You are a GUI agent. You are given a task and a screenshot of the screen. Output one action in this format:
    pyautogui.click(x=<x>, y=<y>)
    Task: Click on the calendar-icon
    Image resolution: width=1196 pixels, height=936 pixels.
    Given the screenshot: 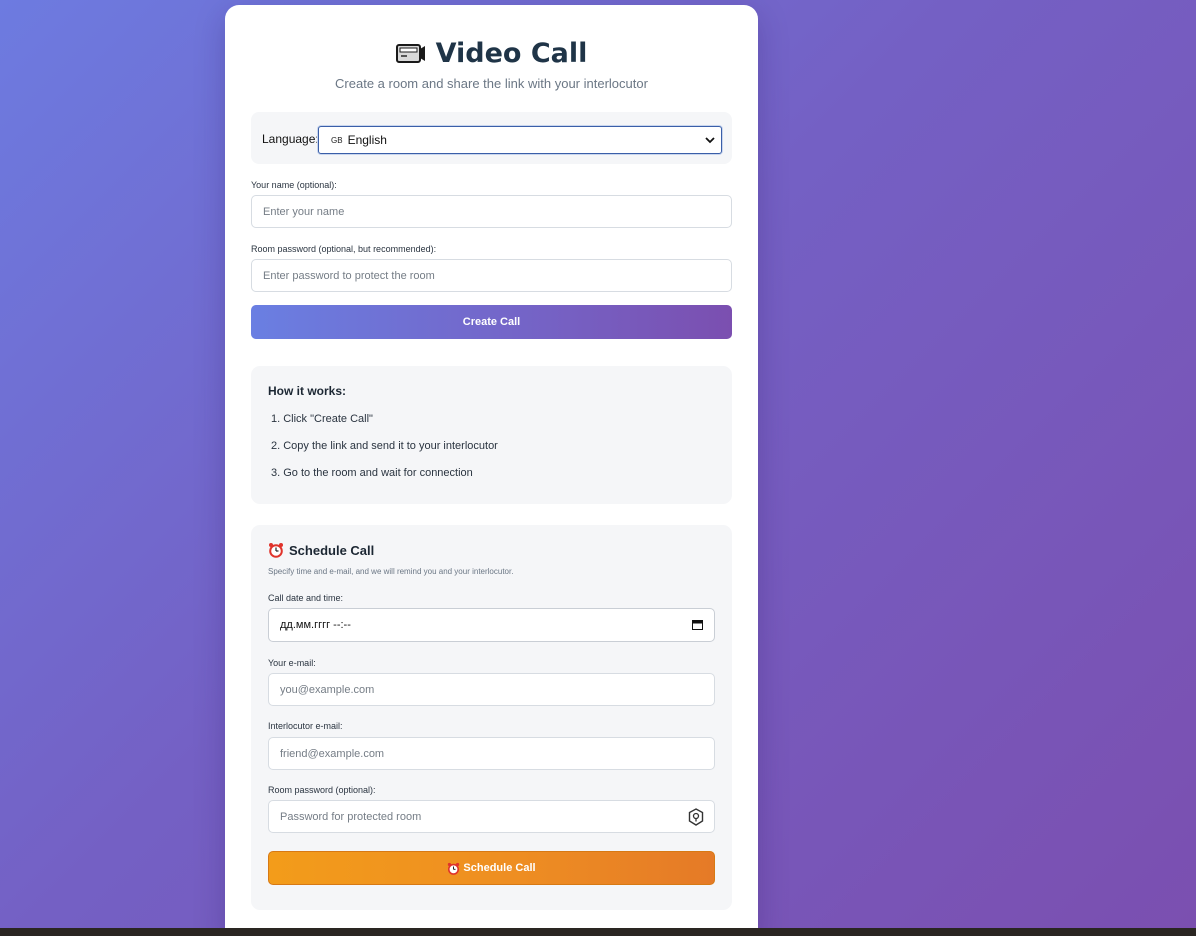 What is the action you would take?
    pyautogui.click(x=697, y=624)
    